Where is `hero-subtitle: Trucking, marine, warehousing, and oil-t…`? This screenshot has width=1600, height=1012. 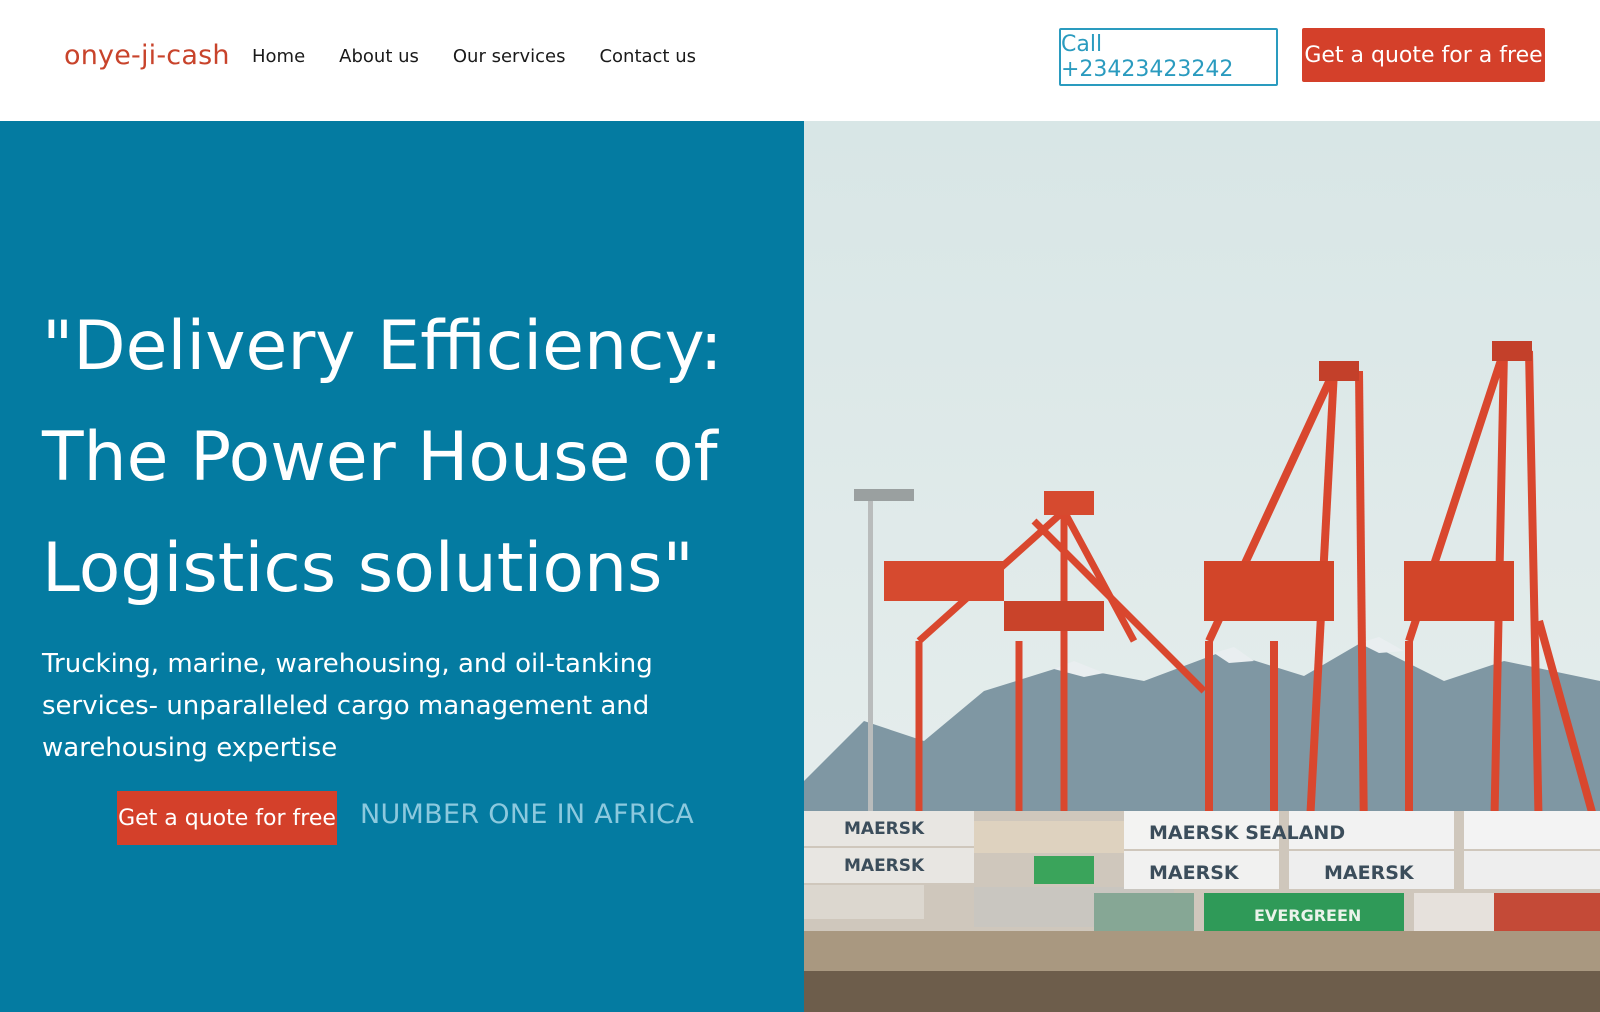 hero-subtitle: Trucking, marine, warehousing, and oil-t… is located at coordinates (347, 706).